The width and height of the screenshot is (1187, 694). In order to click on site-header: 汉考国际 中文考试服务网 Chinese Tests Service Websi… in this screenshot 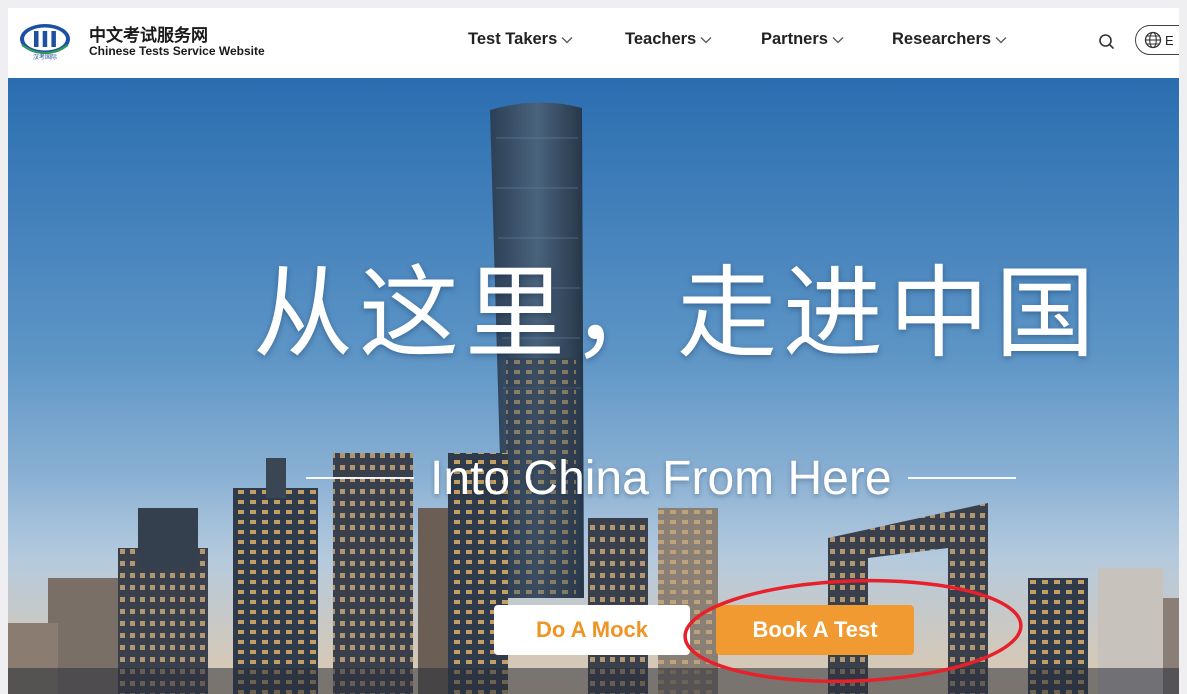, I will do `click(593, 43)`.